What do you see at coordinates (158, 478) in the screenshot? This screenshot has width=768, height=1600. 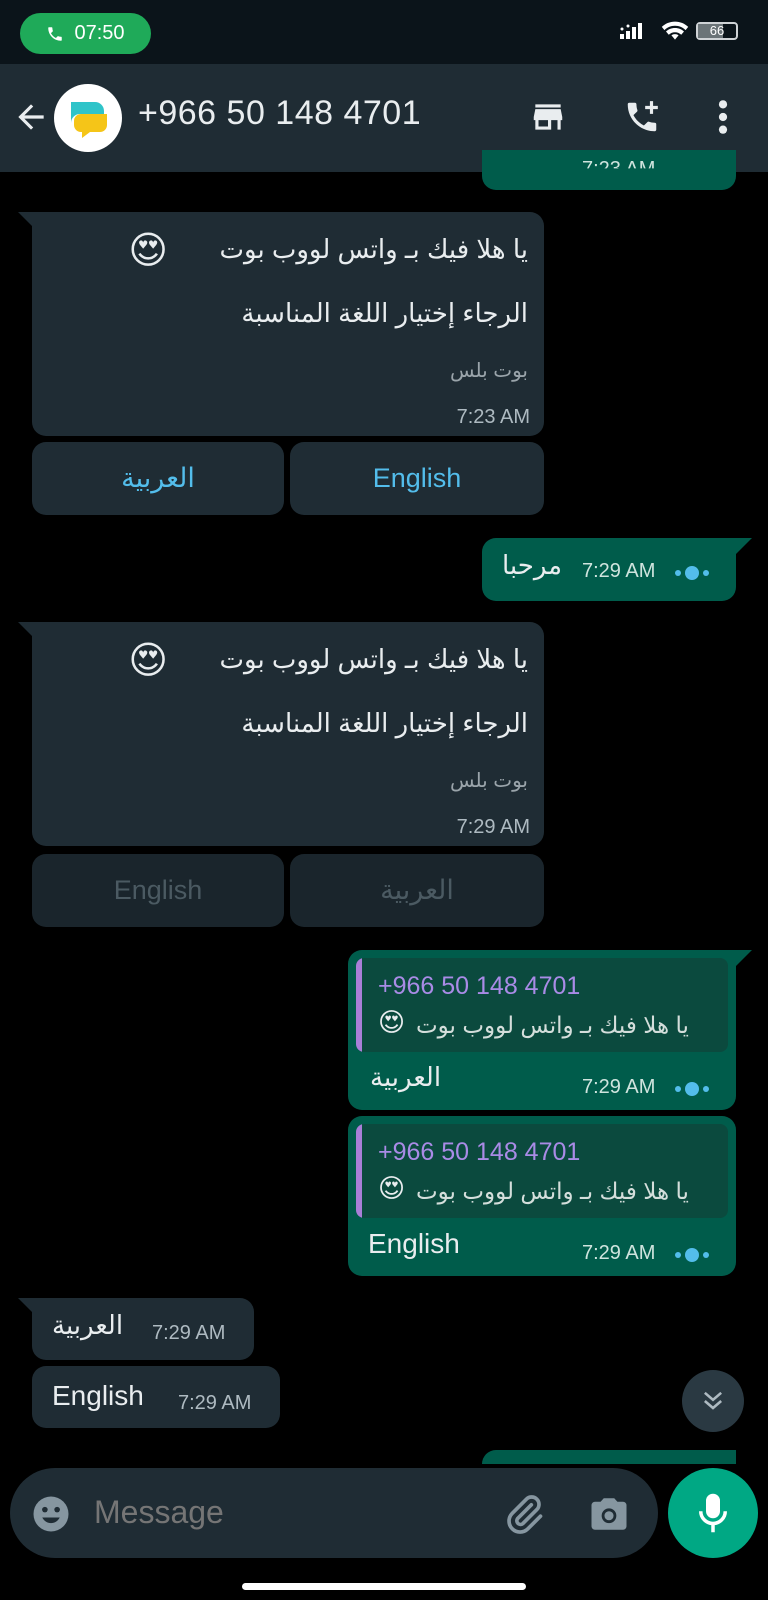 I see `reply-button-arabic: العربية` at bounding box center [158, 478].